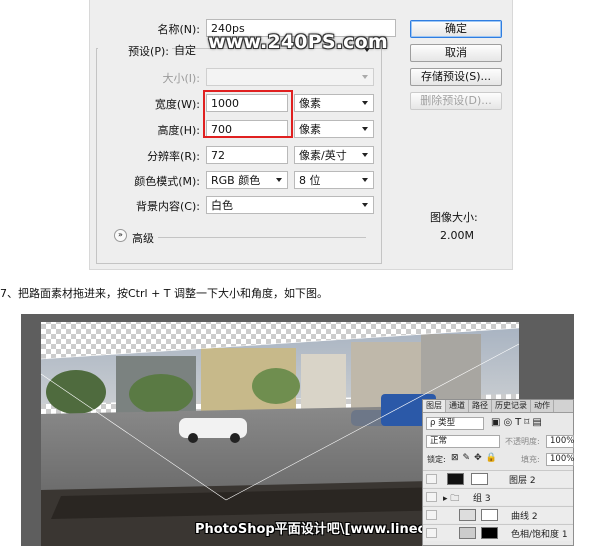  What do you see at coordinates (457, 406) in the screenshot?
I see `tab-channels: 通道` at bounding box center [457, 406].